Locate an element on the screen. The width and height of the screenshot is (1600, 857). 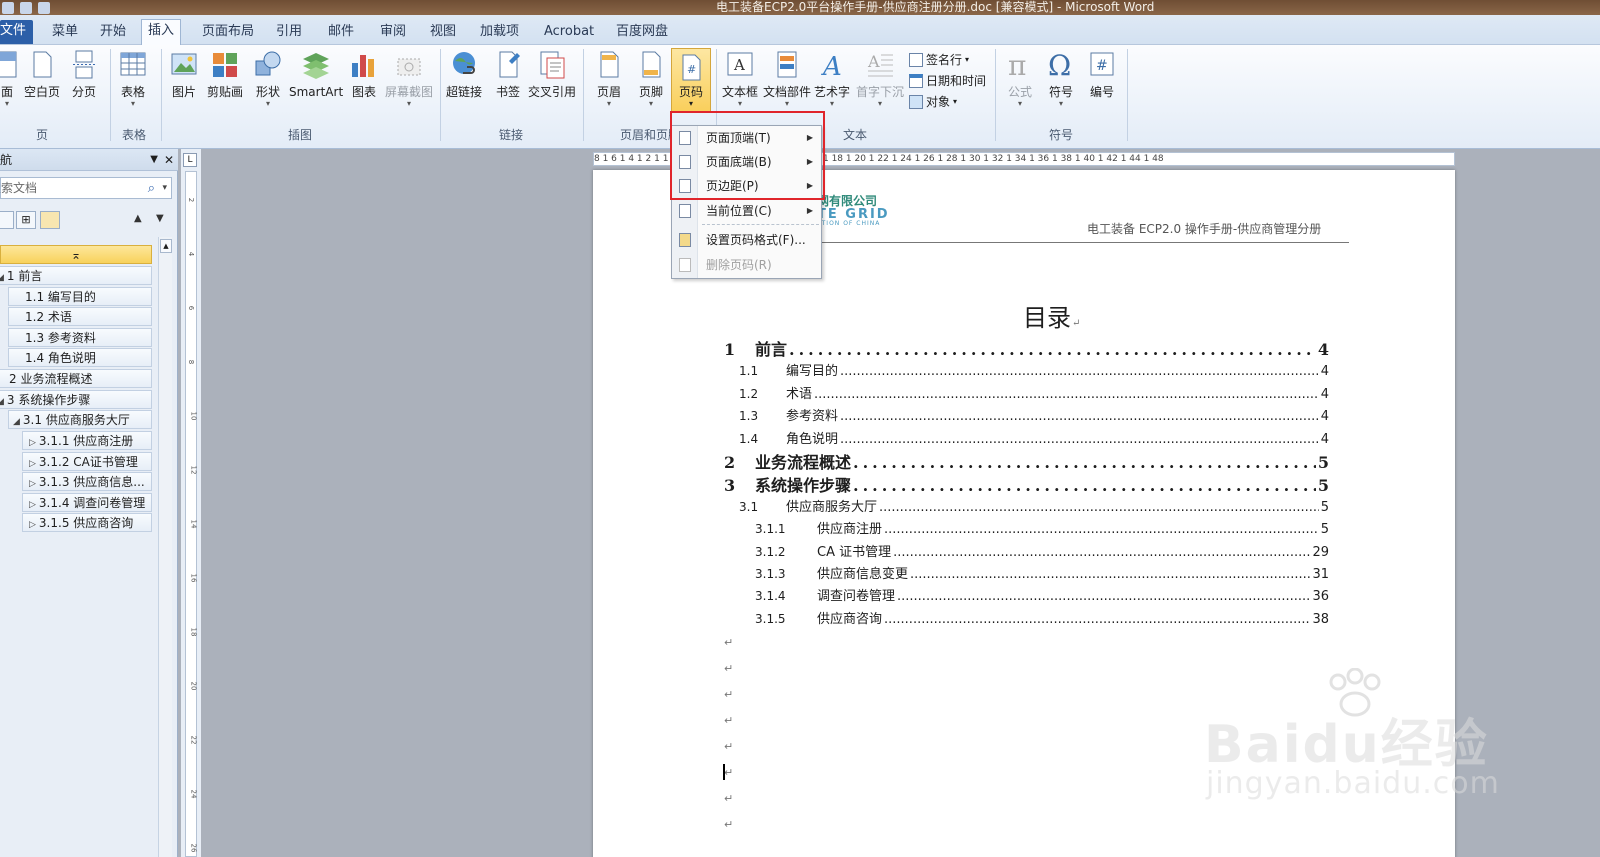
quick-parts-button: 文档部件 ▾ is located at coordinates (787, 78).